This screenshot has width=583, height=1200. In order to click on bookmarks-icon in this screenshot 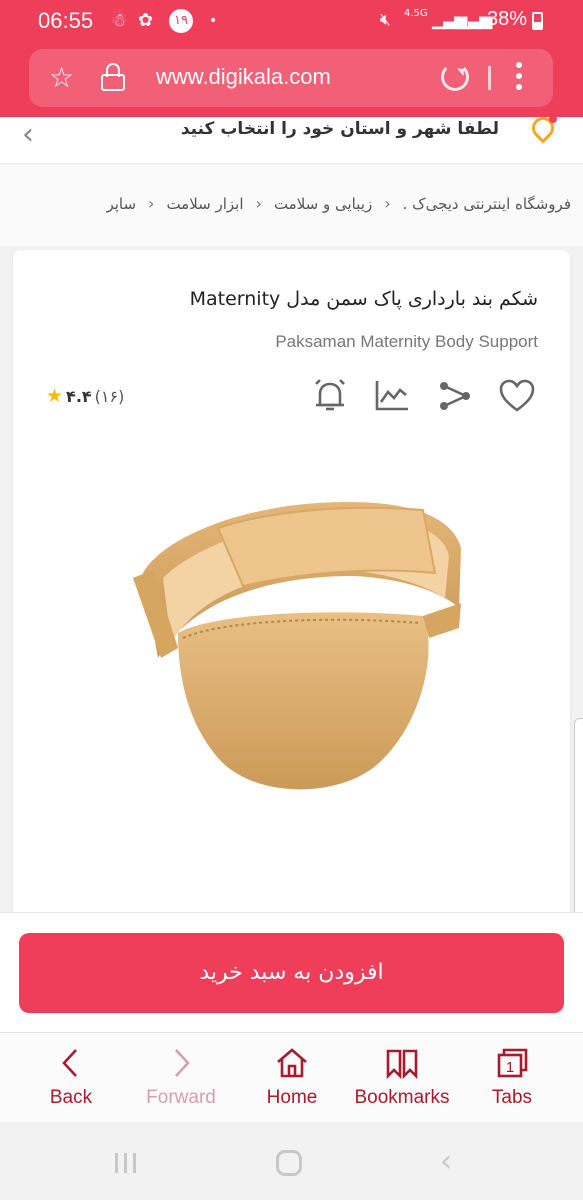, I will do `click(402, 1063)`.